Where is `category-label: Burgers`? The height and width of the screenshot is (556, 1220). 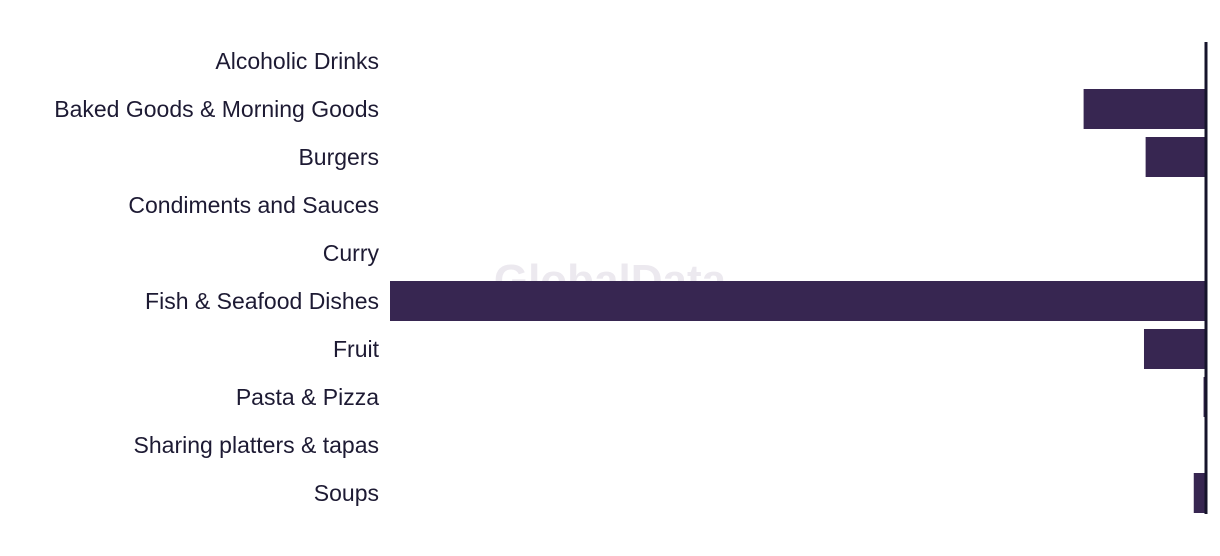
category-label: Burgers is located at coordinates (338, 157).